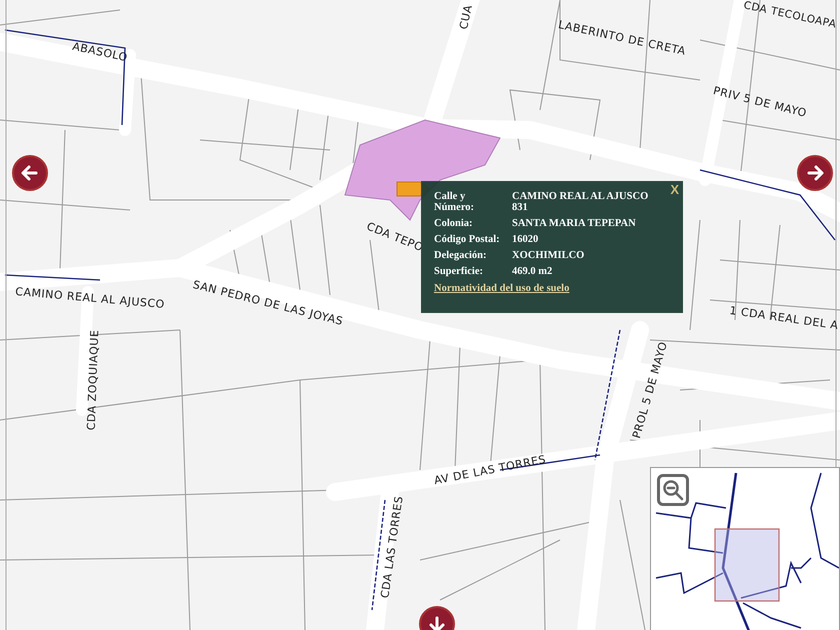 The width and height of the screenshot is (840, 630). What do you see at coordinates (461, 256) in the screenshot?
I see `field-label: Delegación:` at bounding box center [461, 256].